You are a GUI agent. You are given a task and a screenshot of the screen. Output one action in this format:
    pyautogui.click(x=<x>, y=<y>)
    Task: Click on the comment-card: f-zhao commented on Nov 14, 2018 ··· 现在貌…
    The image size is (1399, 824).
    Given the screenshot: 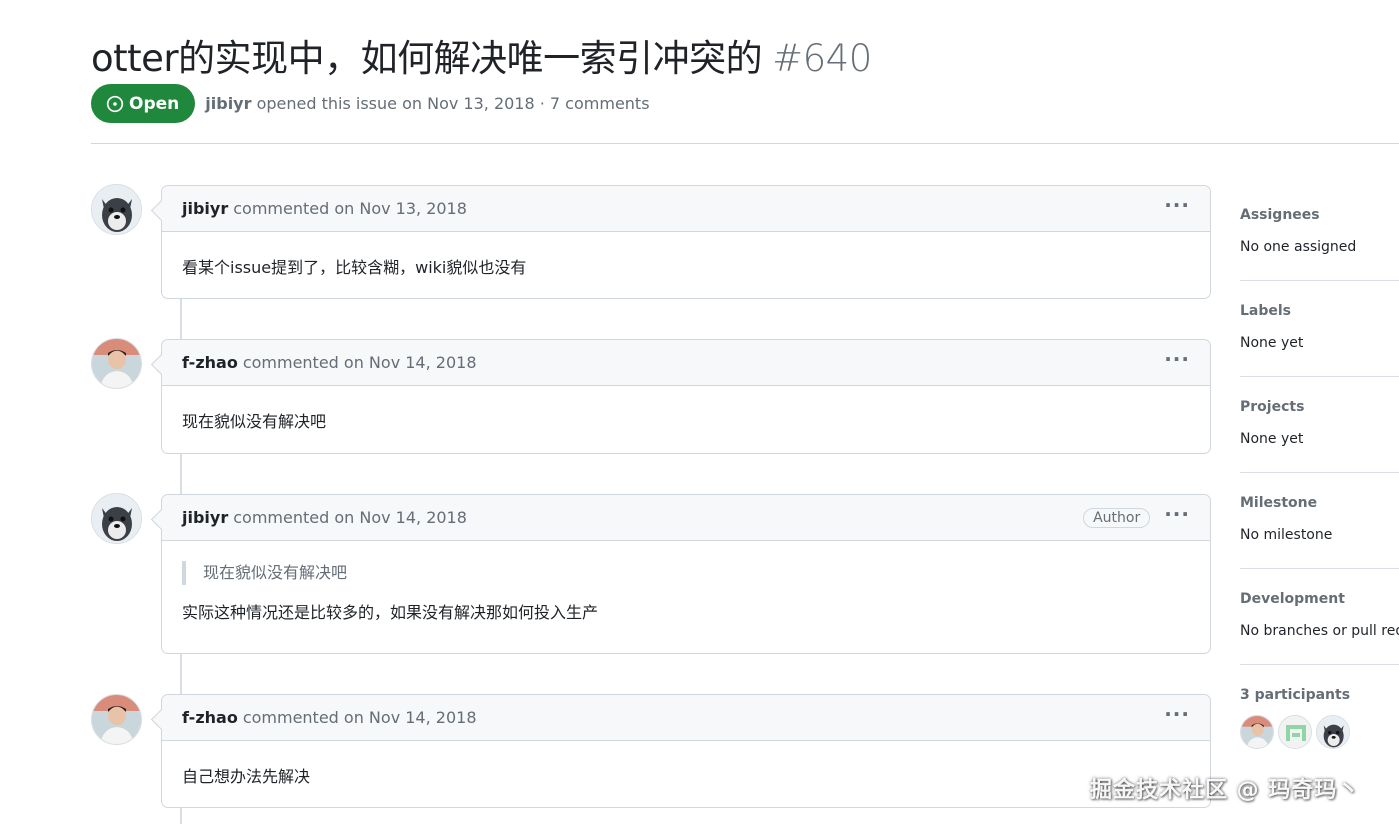 What is the action you would take?
    pyautogui.click(x=686, y=396)
    